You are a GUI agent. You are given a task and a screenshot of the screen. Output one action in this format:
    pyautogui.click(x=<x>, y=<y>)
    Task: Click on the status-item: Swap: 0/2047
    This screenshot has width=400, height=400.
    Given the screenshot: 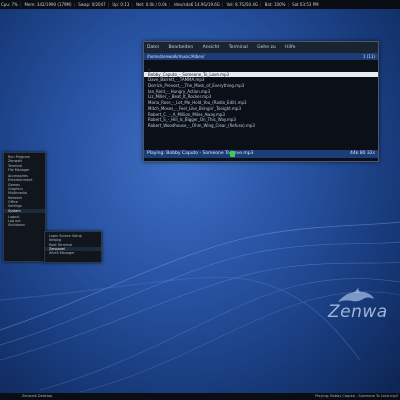 What is the action you would take?
    pyautogui.click(x=92, y=4)
    